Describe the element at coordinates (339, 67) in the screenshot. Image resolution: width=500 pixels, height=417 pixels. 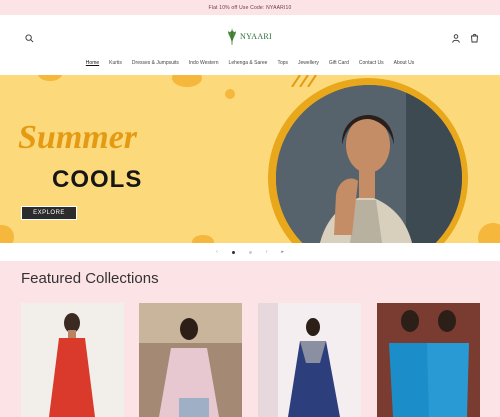
I see `nav-item-gift-card: Gift Card` at that location.